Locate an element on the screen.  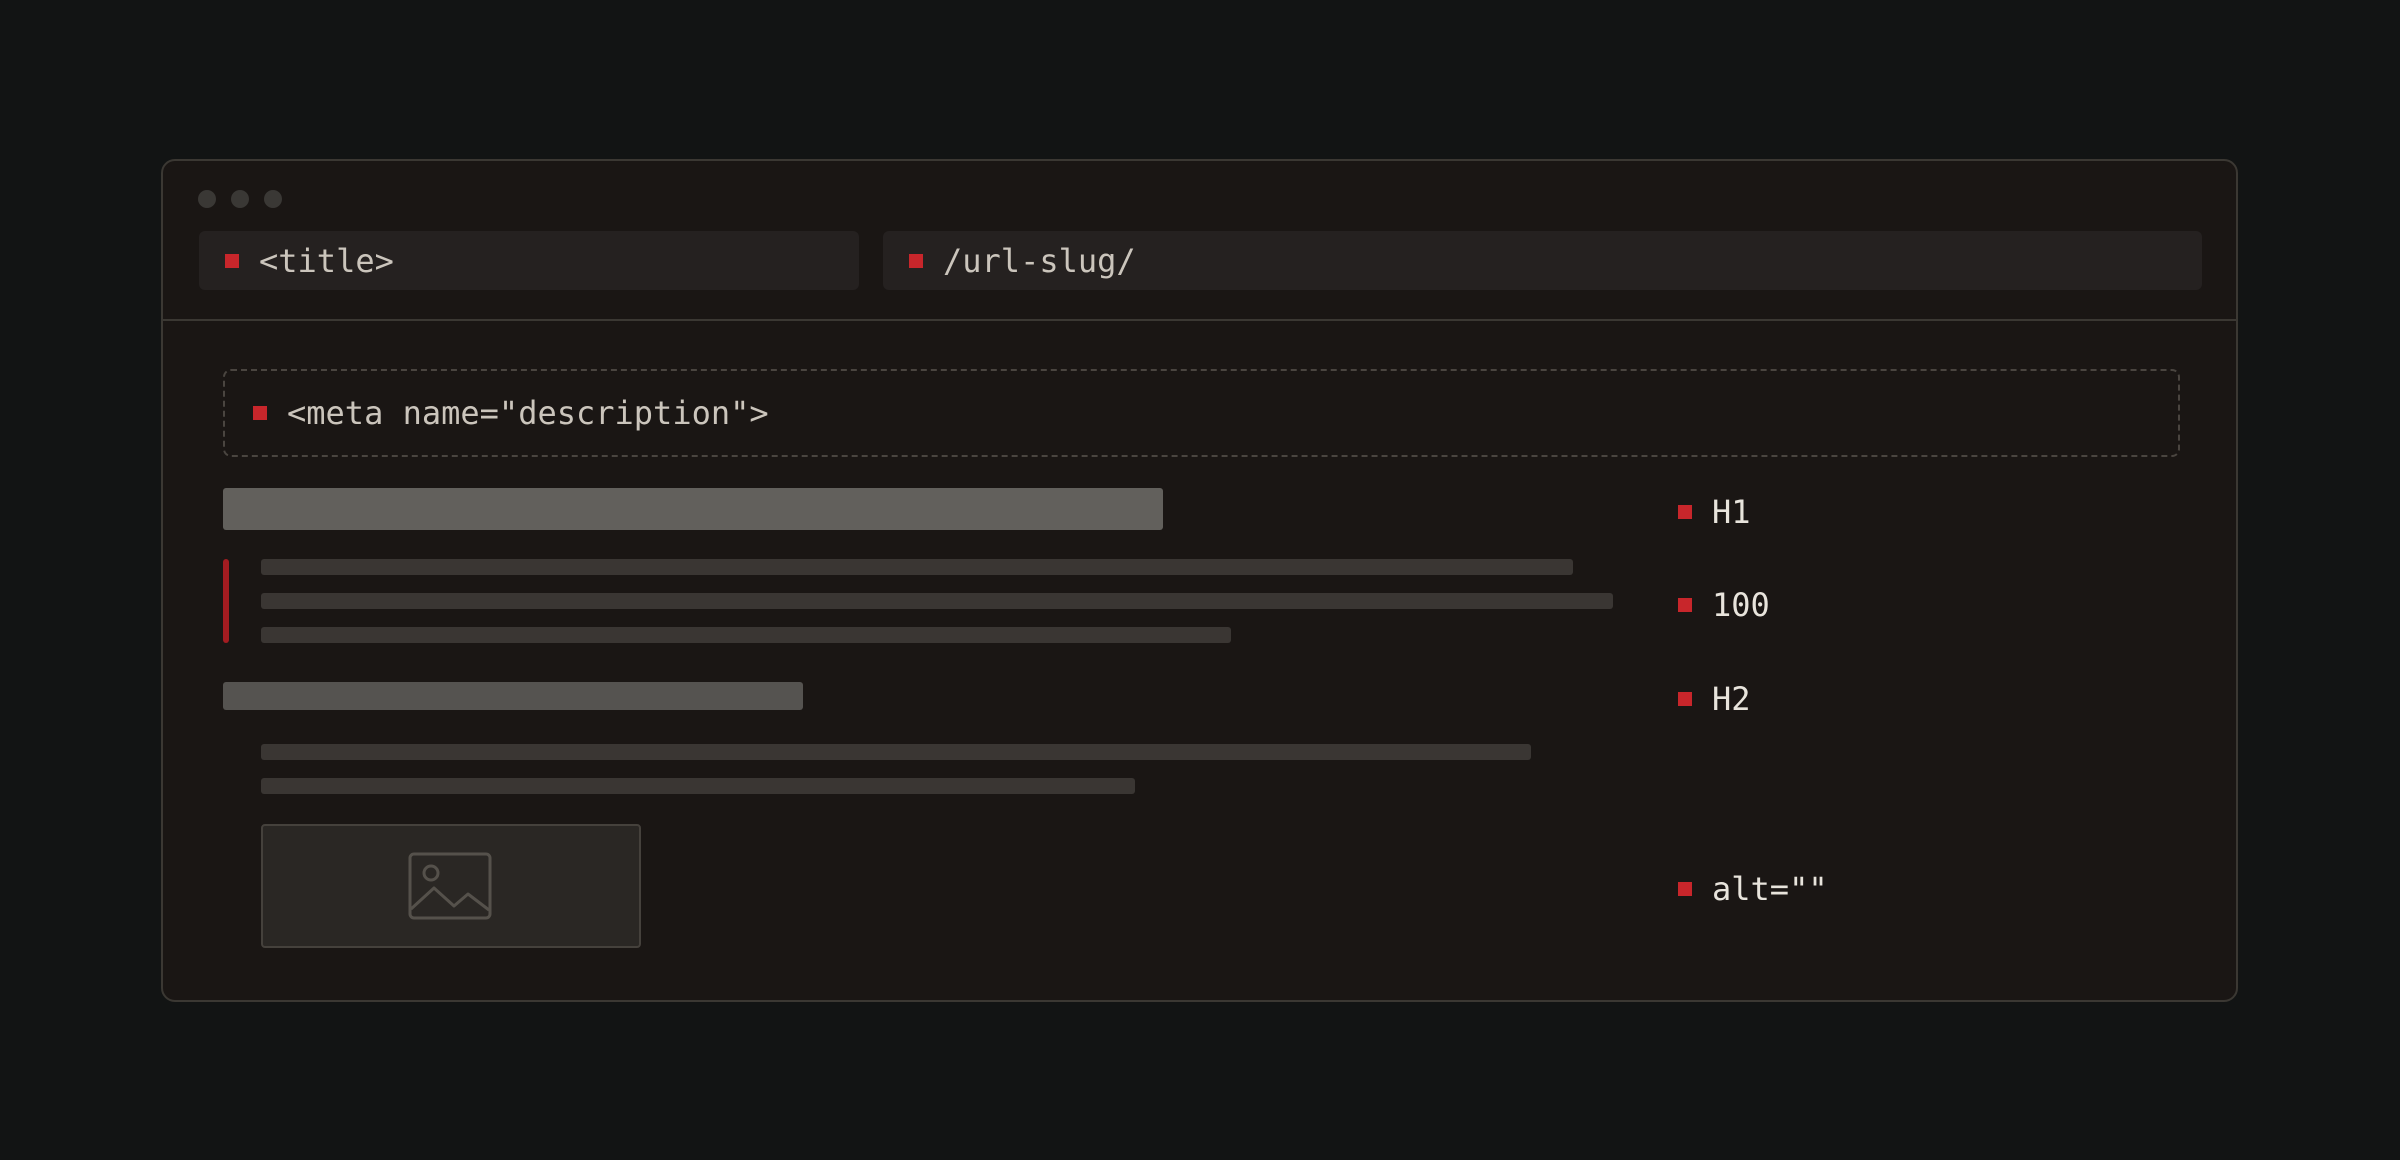
title-field: <title> is located at coordinates (529, 260).